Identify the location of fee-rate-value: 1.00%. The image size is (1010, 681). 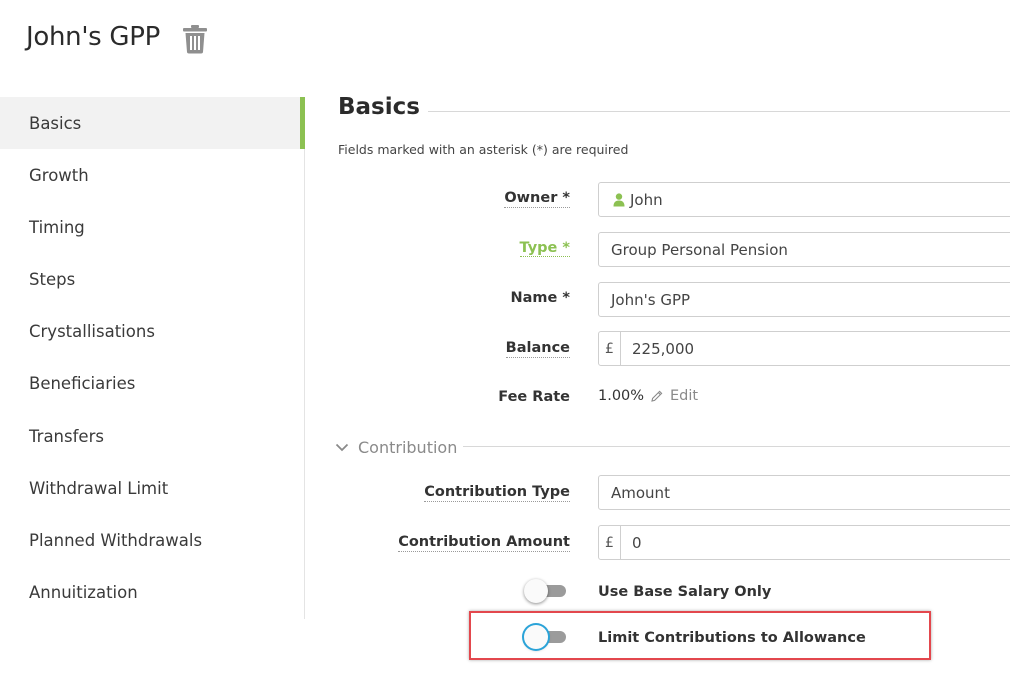
(621, 396).